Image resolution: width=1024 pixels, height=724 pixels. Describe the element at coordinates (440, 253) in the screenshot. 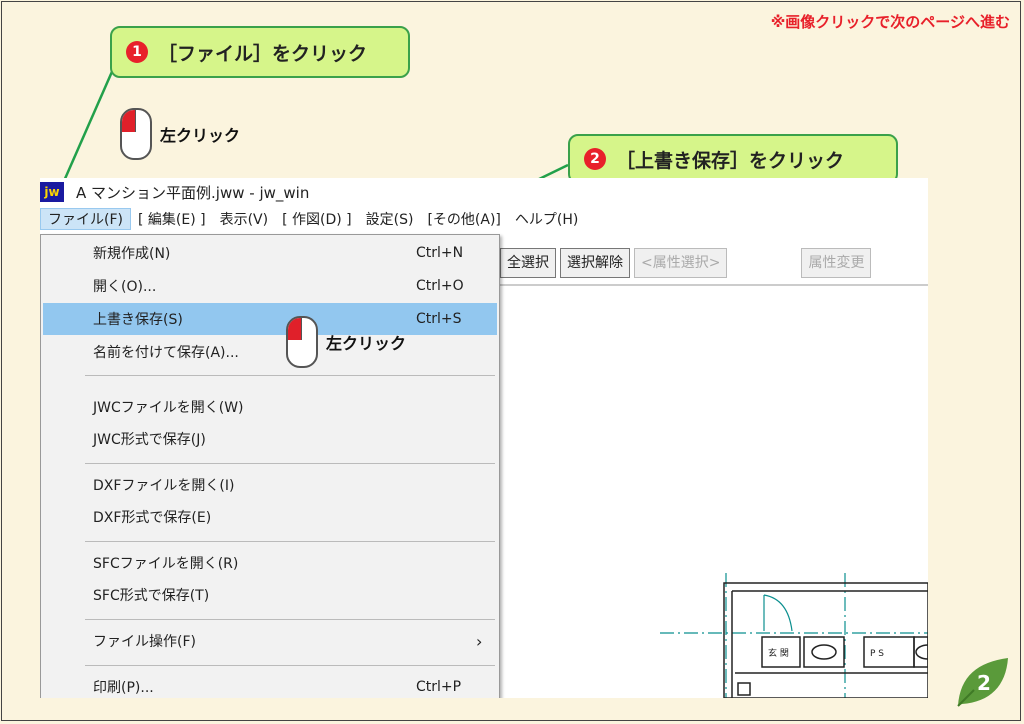

I see `menu-item-shortcut: Ctrl+N` at that location.